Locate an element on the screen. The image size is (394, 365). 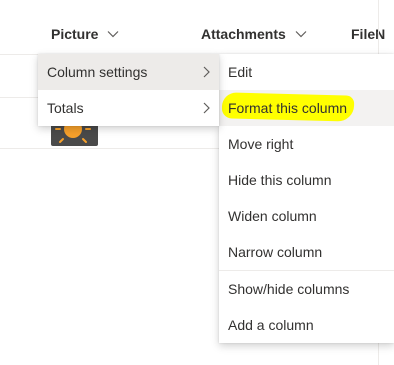
submenu-item-show-hide-columns: Show/hide columns is located at coordinates (306, 289).